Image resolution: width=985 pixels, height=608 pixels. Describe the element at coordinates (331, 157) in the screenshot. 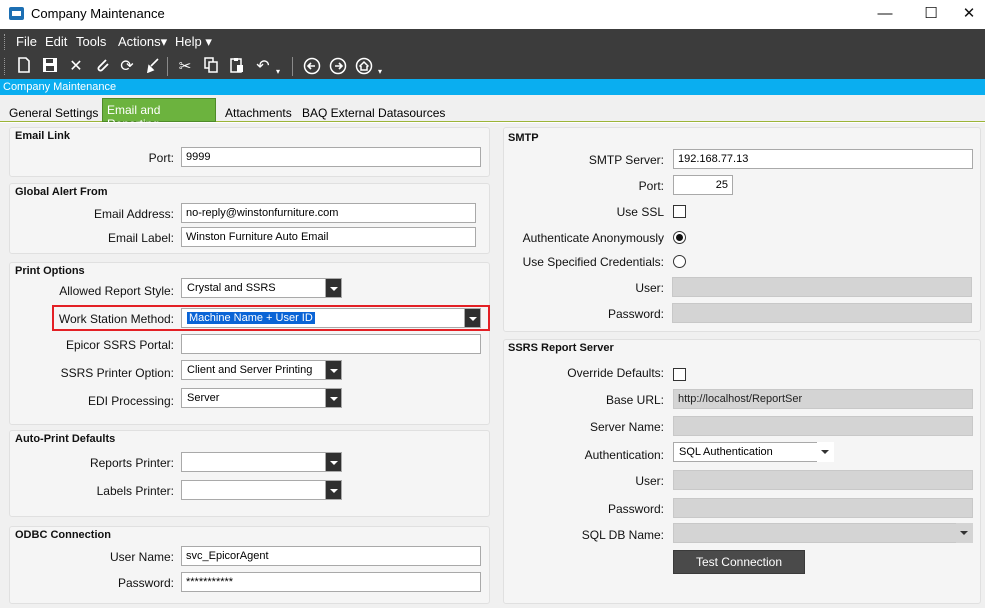

I see `email-link-port-input: 9999` at that location.